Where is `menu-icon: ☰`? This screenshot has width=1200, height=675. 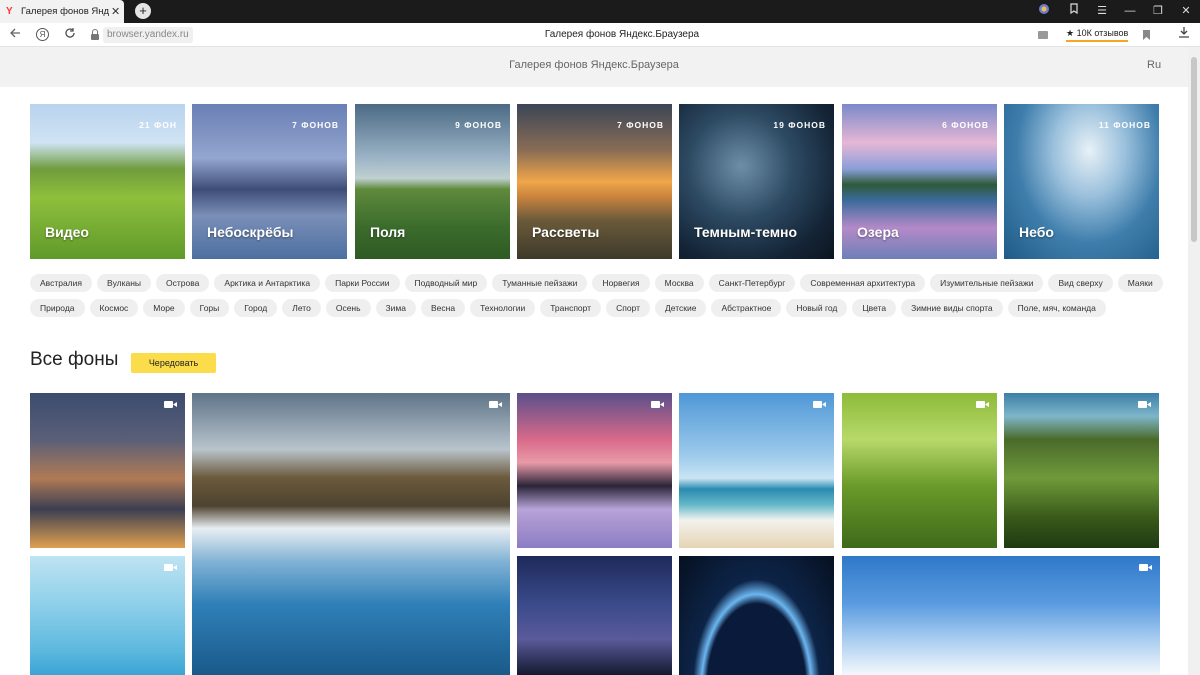 menu-icon: ☰ is located at coordinates (1102, 11).